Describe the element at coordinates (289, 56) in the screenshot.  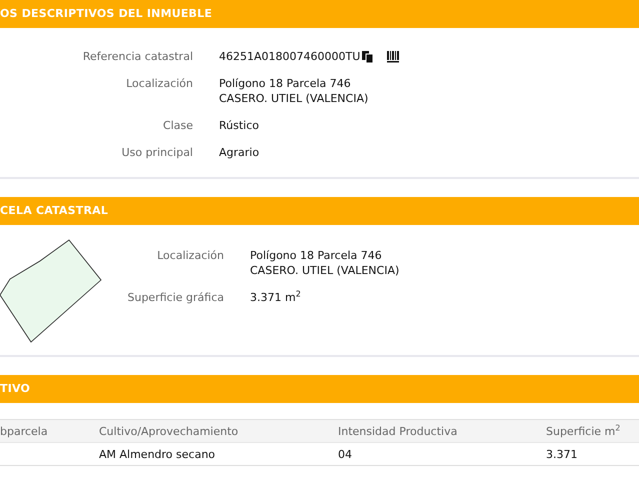
I see `field-value: 46251A018007460000TU` at that location.